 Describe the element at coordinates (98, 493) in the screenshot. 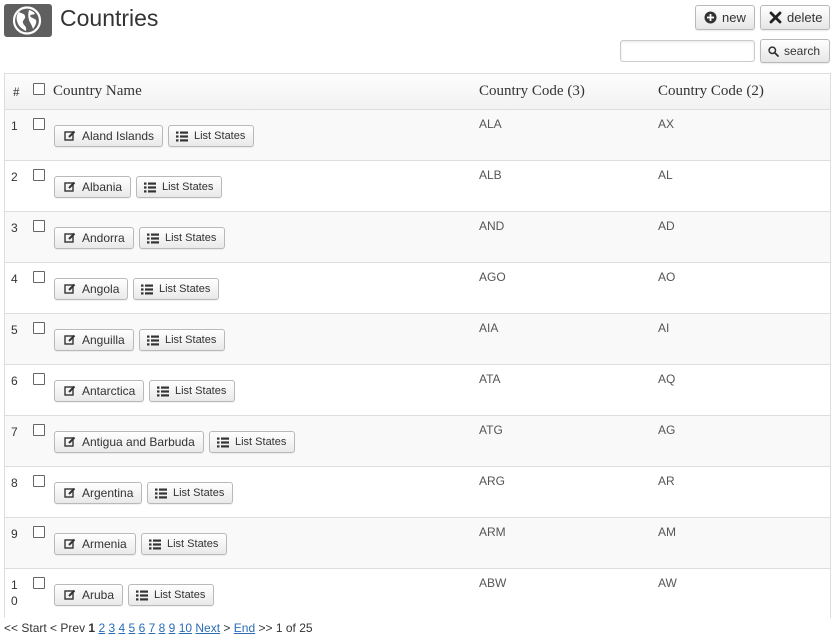

I see `edit-country-button: Argentina` at that location.